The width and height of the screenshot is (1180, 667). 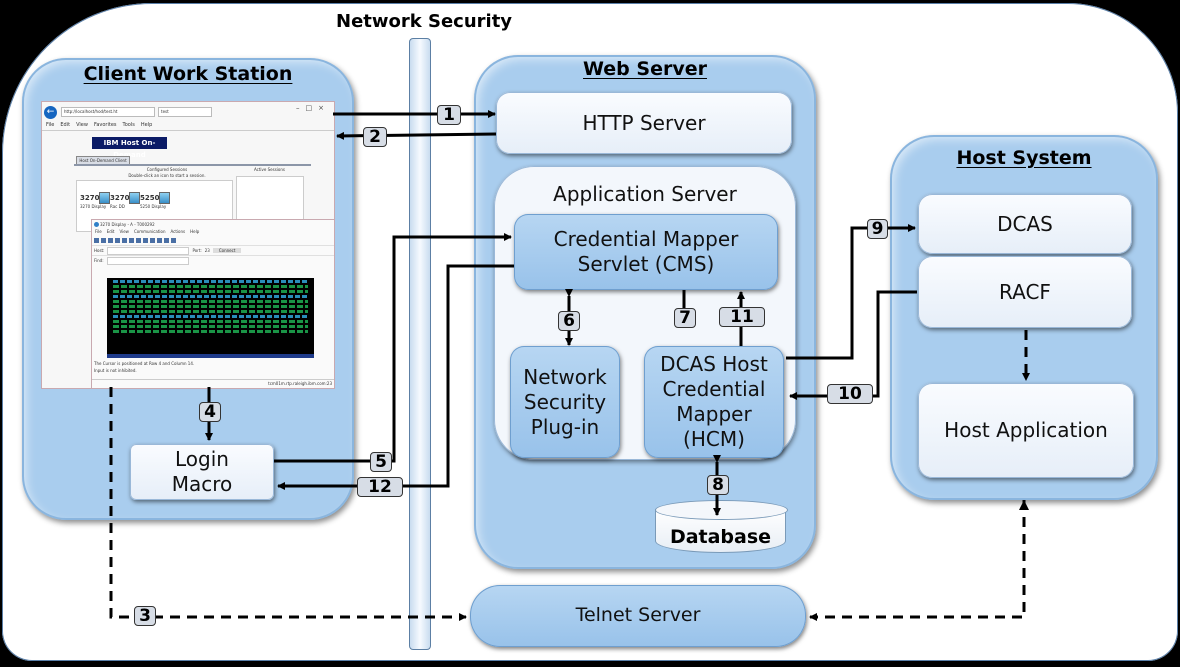 I want to click on step-badge-2: 2, so click(x=375, y=137).